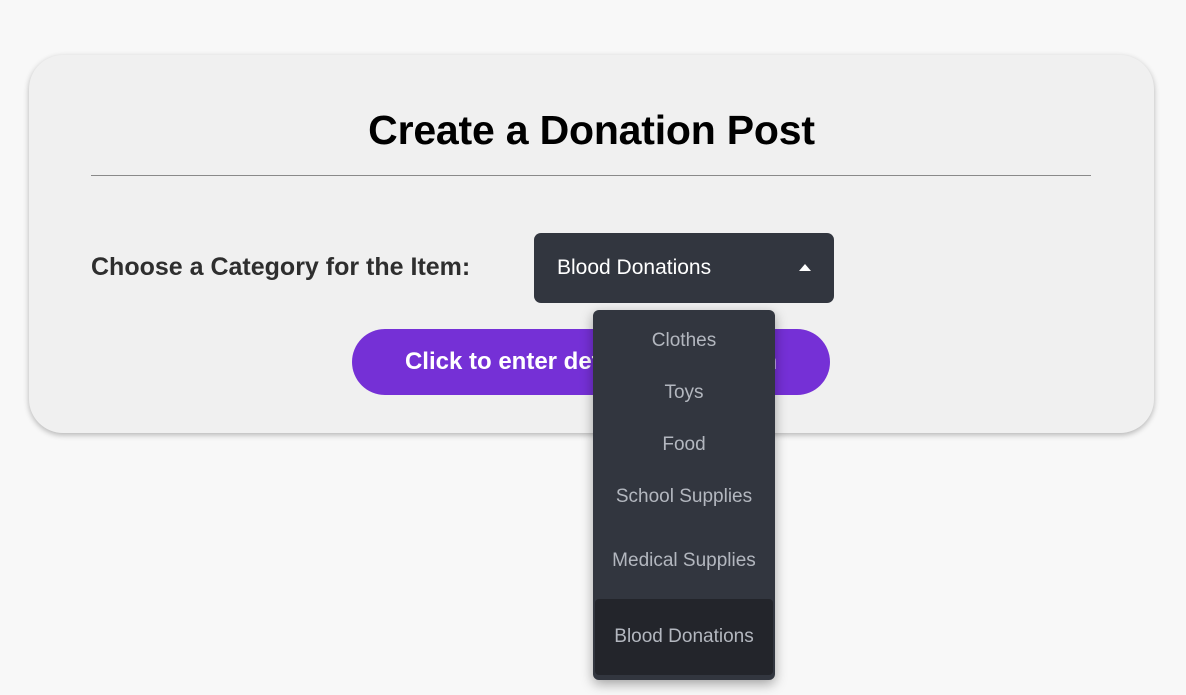 Image resolution: width=1186 pixels, height=695 pixels. What do you see at coordinates (684, 561) in the screenshot?
I see `option-medical-supplies: Medical Supplies` at bounding box center [684, 561].